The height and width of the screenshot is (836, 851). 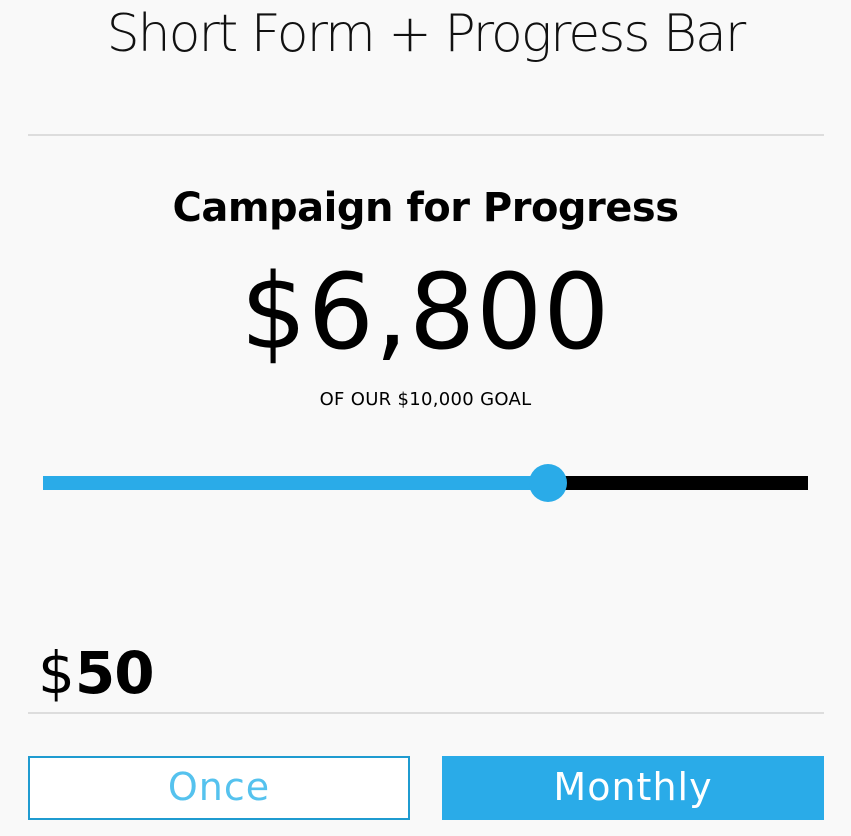 I want to click on top-divider, so click(x=426, y=135).